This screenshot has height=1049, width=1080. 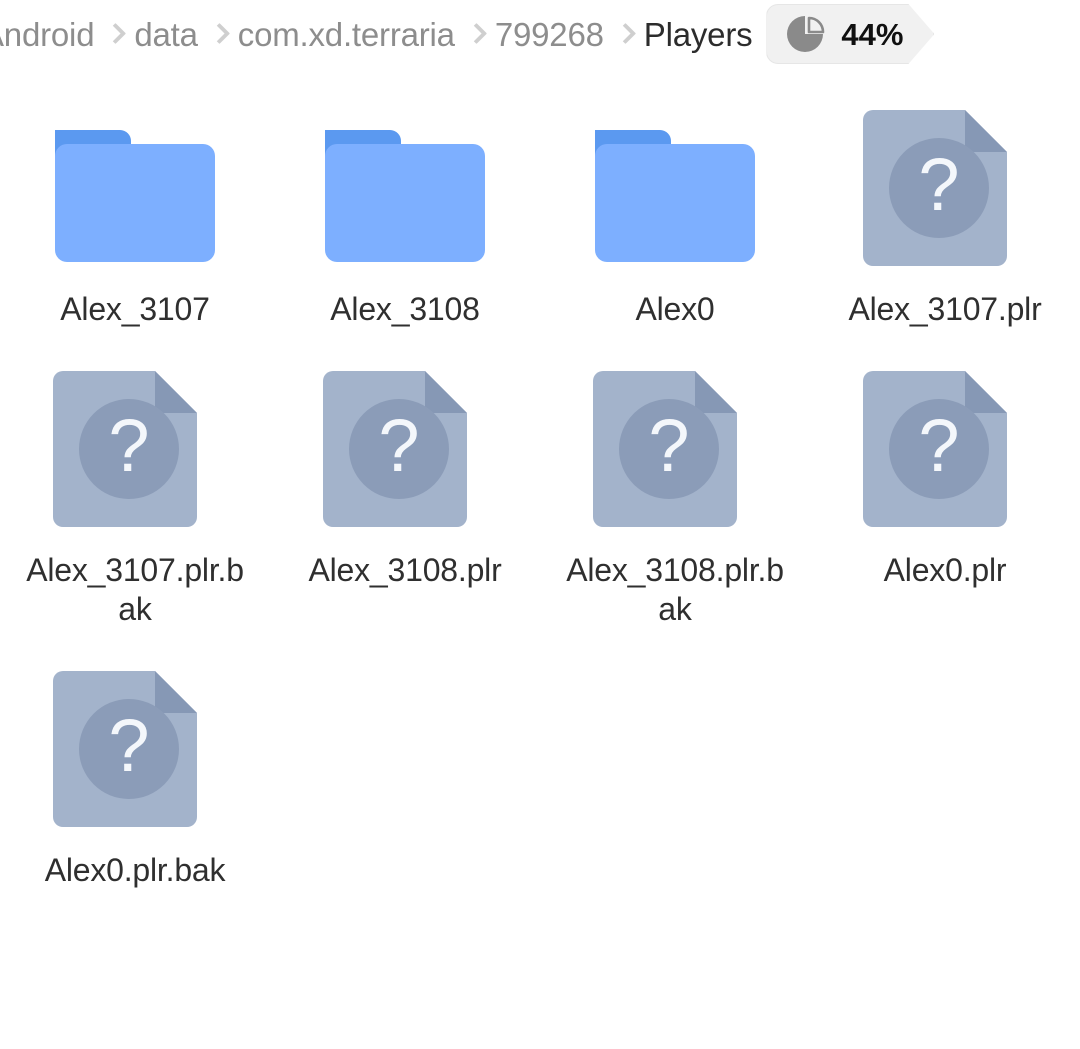 I want to click on storage-usage-value: 44%, so click(x=872, y=34).